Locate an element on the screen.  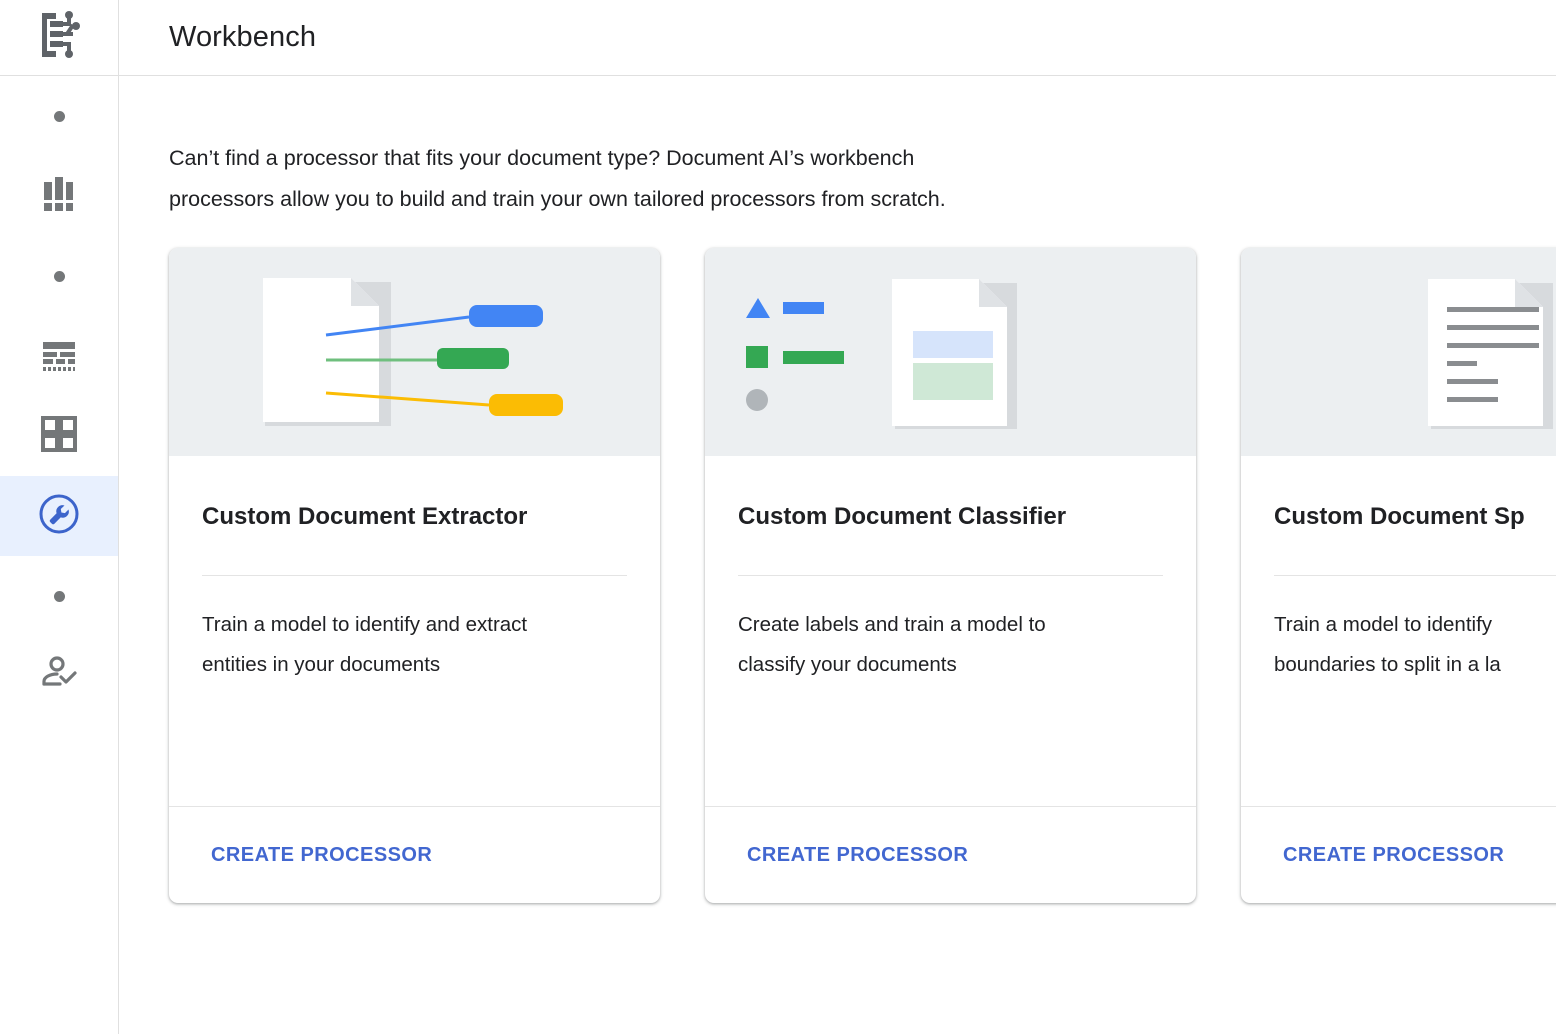
card-description-line-1: Train a model to identify and extract is located at coordinates (365, 624).